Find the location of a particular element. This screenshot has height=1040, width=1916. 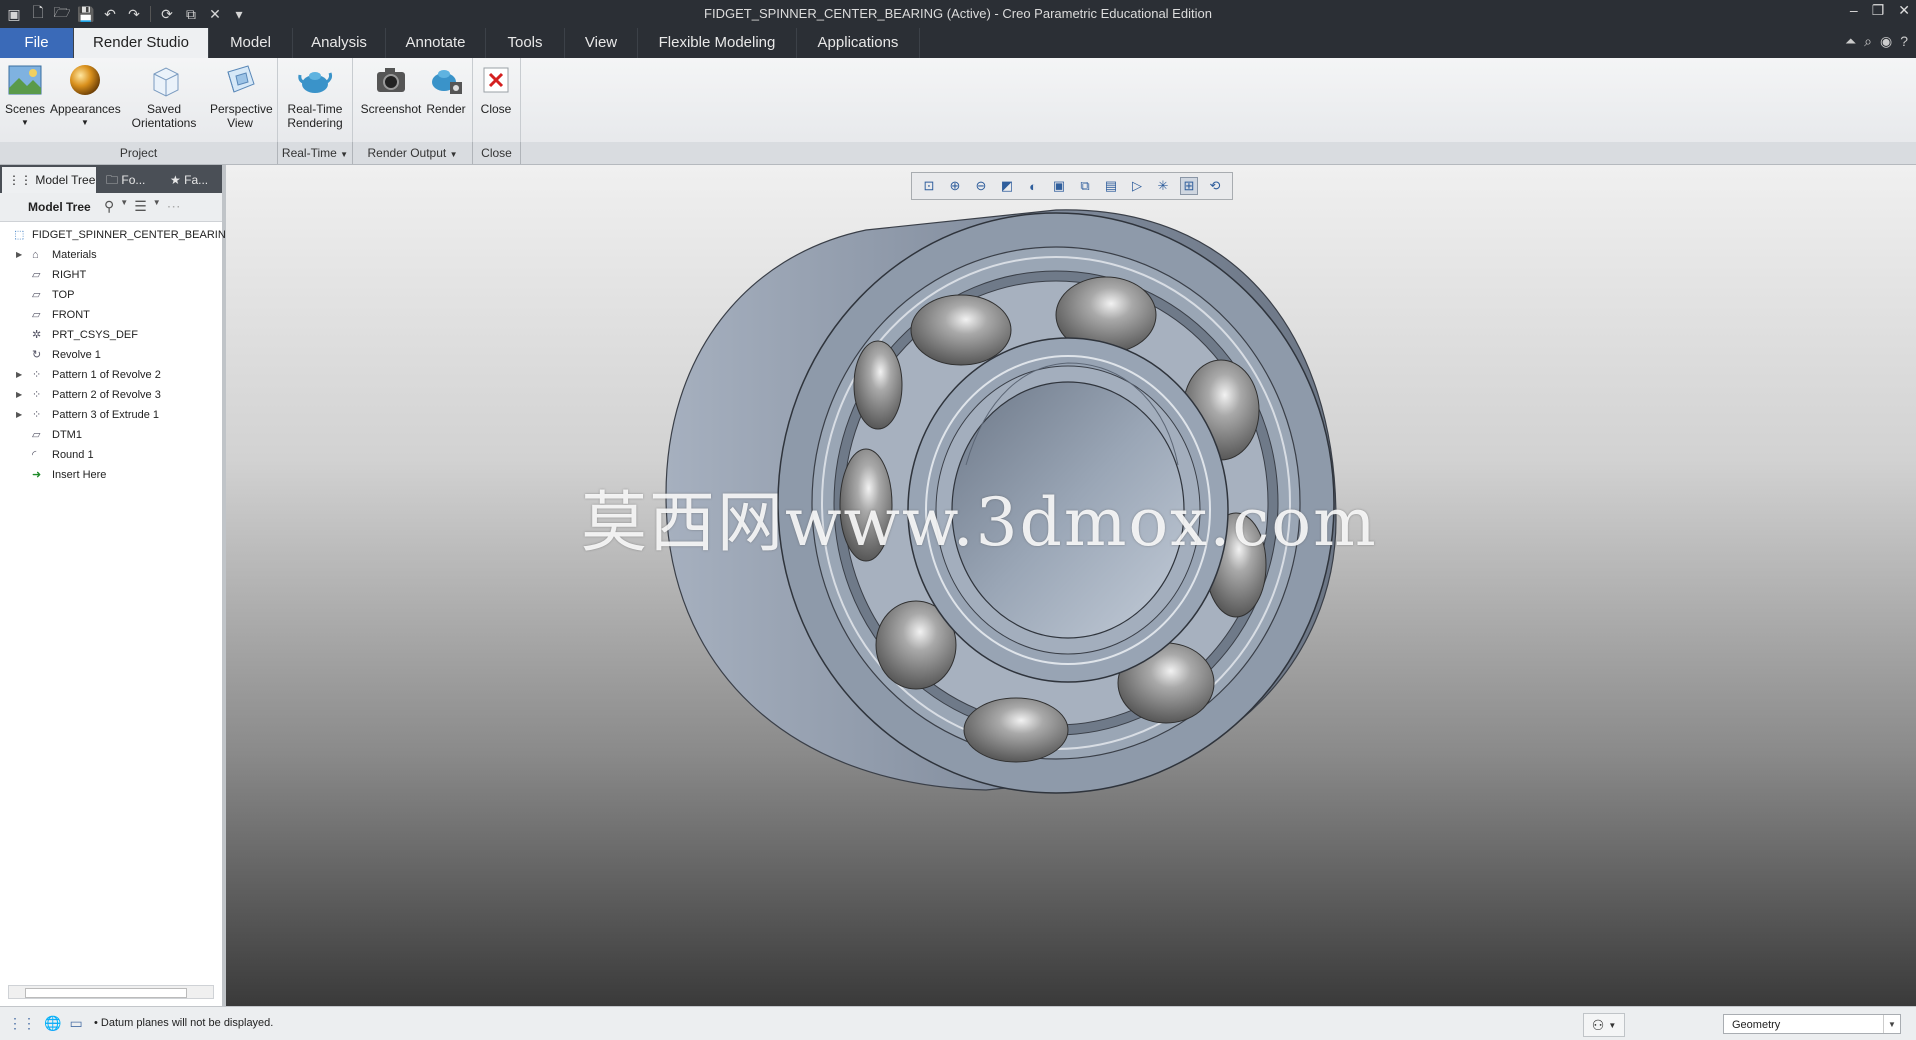

group-project: Project is located at coordinates (139, 153).